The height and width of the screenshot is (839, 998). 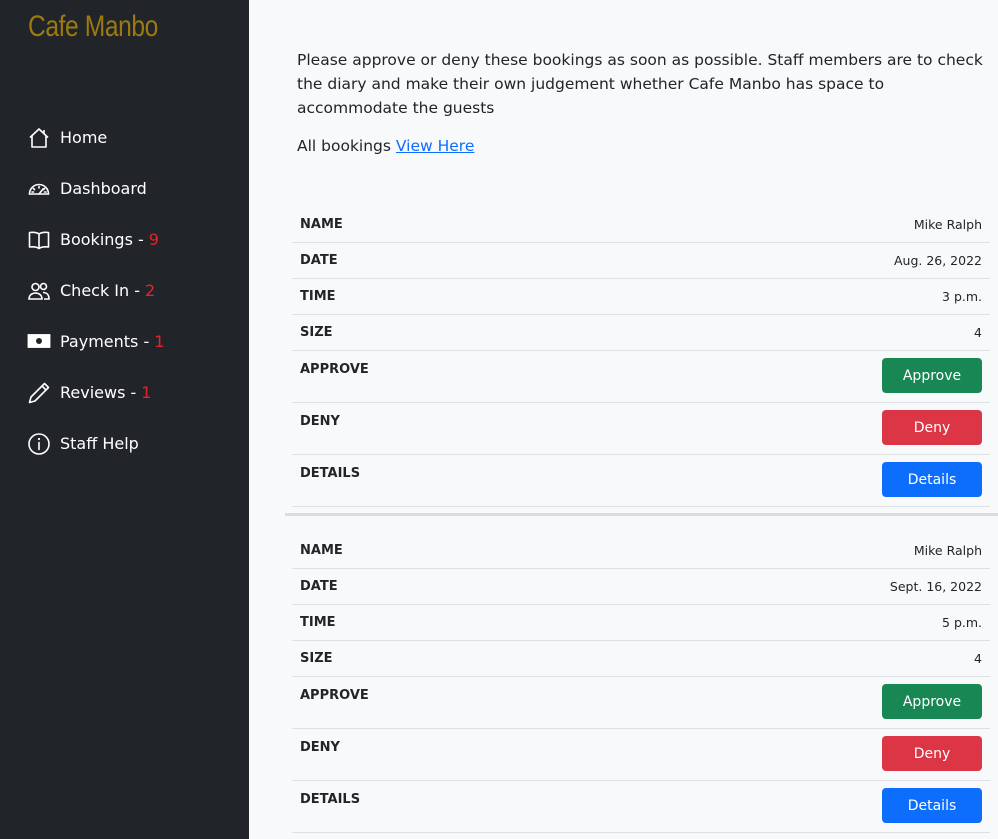 What do you see at coordinates (39, 137) in the screenshot?
I see `home-icon` at bounding box center [39, 137].